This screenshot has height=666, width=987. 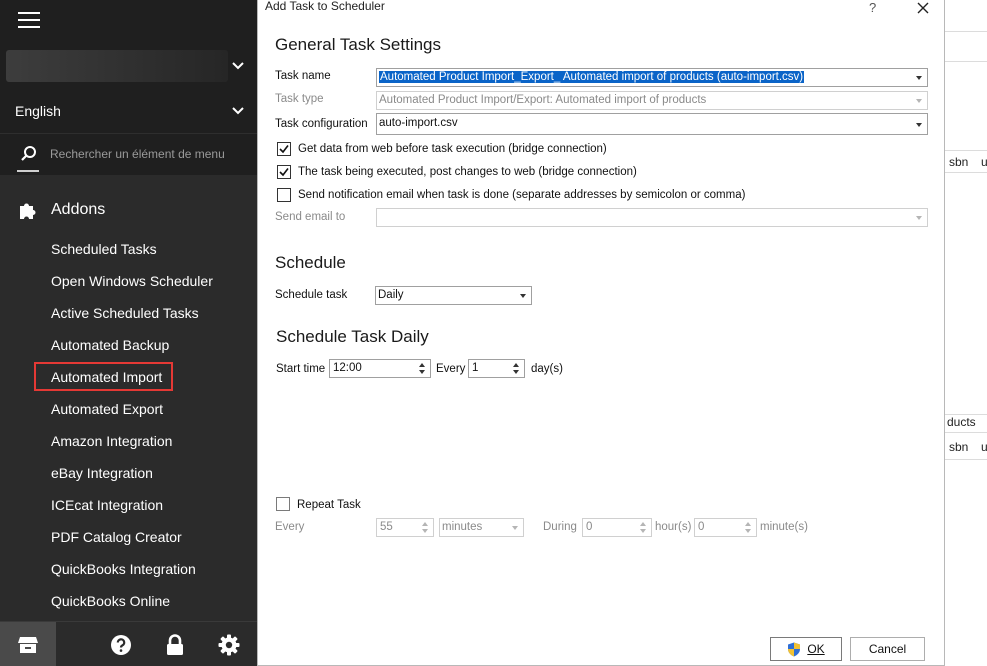 What do you see at coordinates (310, 217) in the screenshot?
I see `send-email-to-label: Send email to` at bounding box center [310, 217].